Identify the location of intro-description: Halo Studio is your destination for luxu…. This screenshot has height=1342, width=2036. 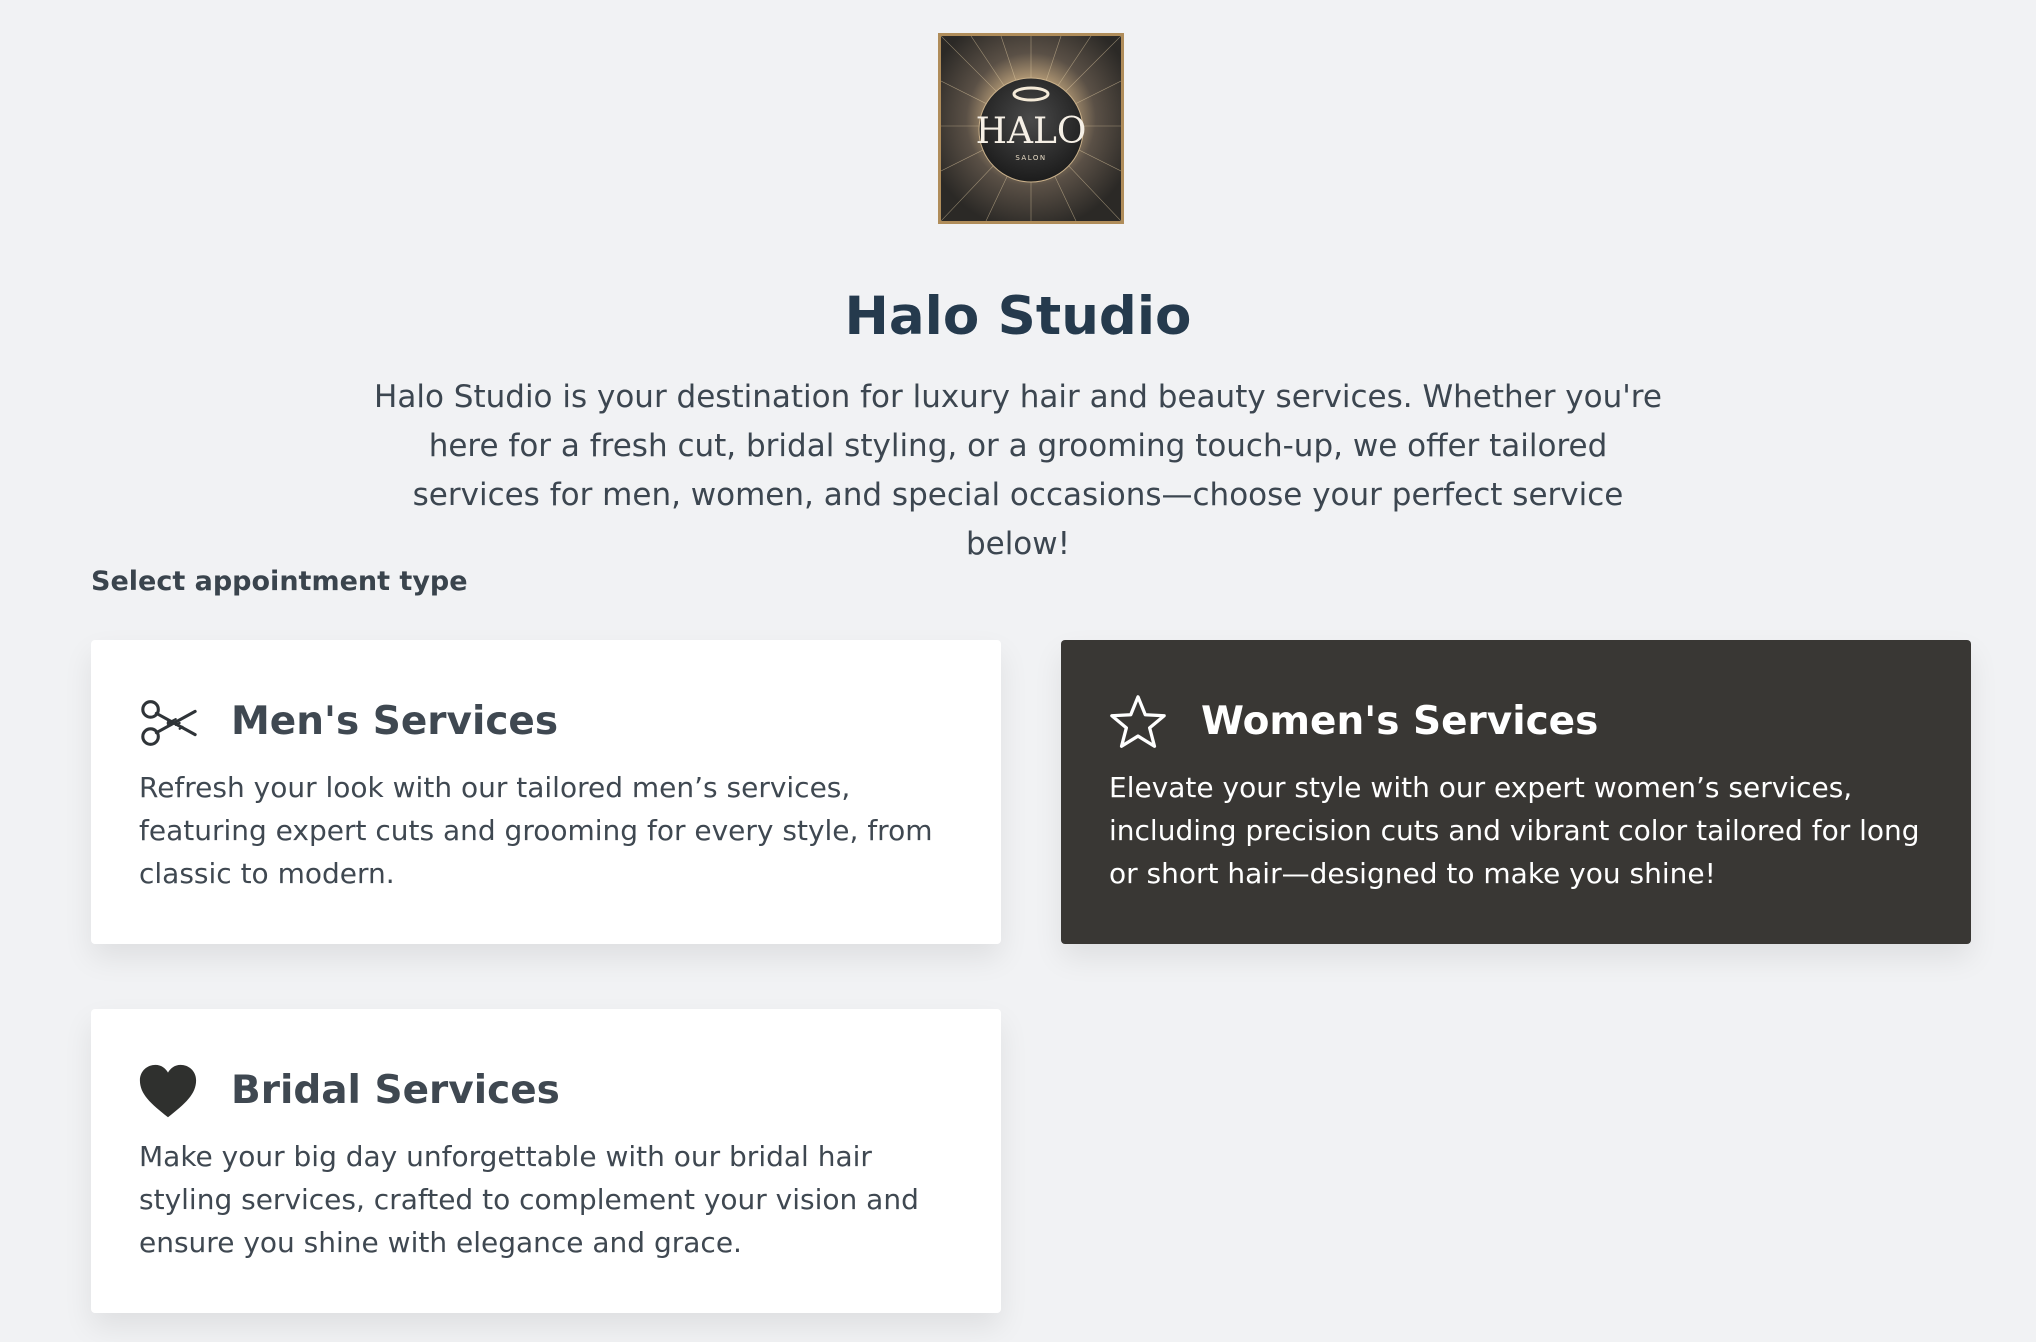
(1018, 470).